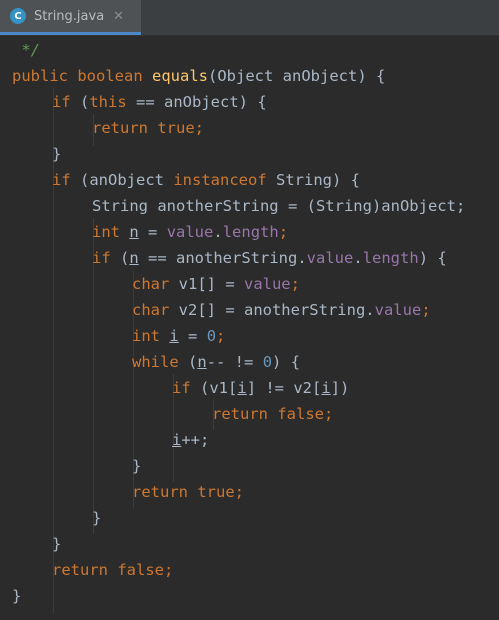 The width and height of the screenshot is (499, 620). I want to click on java-class-icon: C, so click(18, 16).